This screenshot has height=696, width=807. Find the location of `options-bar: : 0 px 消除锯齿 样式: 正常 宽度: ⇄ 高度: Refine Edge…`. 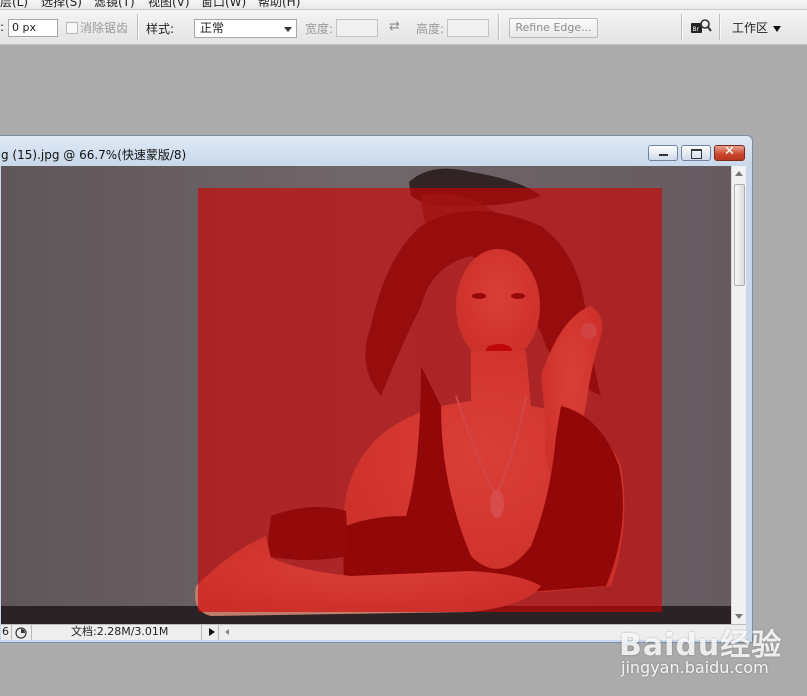

options-bar: : 0 px 消除锯齿 样式: 正常 宽度: ⇄ 高度: Refine Edge… is located at coordinates (403, 27).